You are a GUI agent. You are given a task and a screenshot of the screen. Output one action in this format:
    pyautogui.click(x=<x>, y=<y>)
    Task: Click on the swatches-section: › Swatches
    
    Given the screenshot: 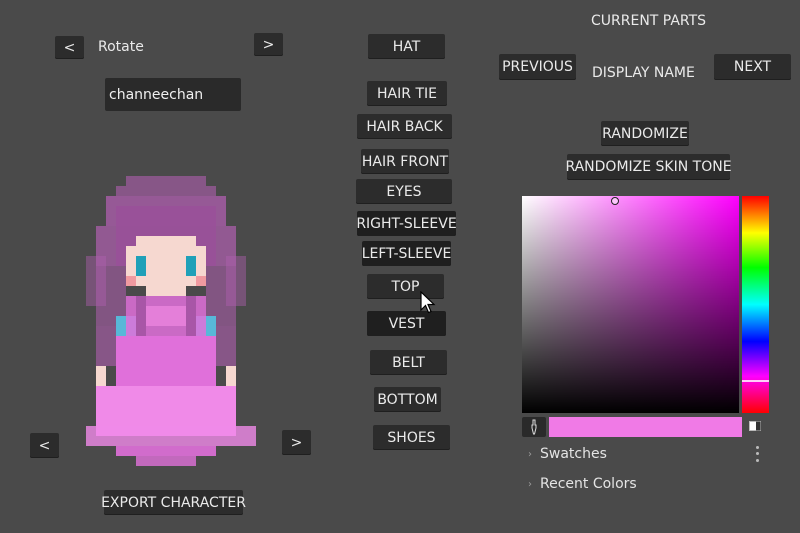 What is the action you would take?
    pyautogui.click(x=567, y=454)
    